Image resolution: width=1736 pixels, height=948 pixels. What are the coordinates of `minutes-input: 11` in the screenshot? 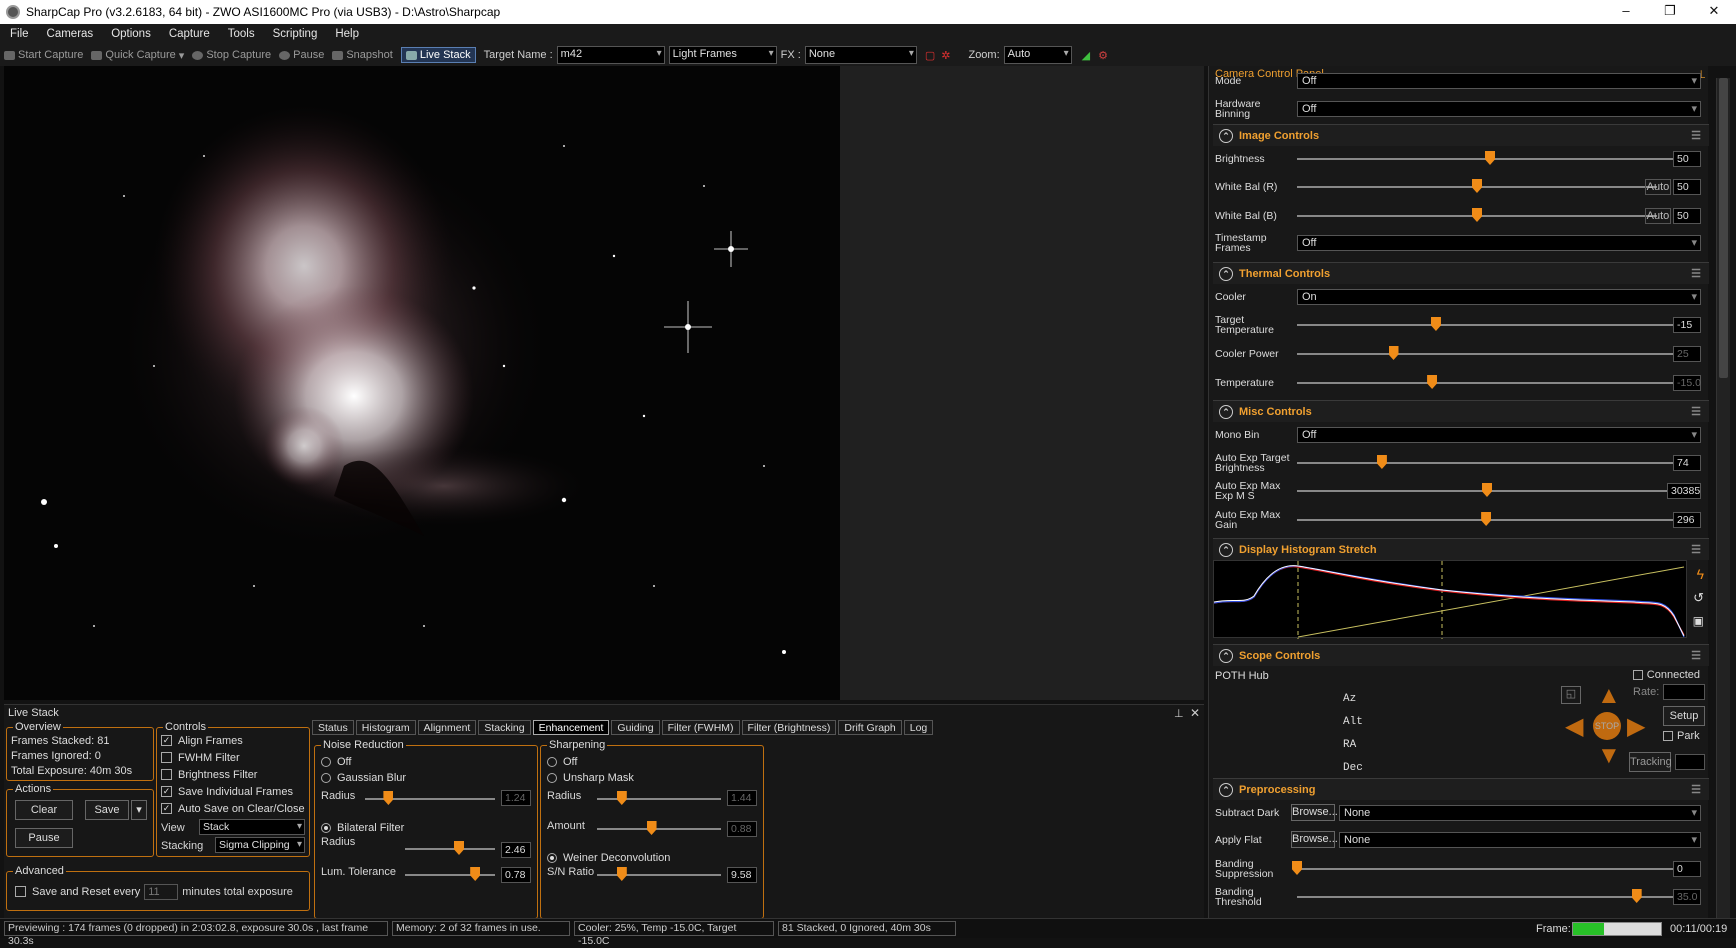 It's located at (161, 891).